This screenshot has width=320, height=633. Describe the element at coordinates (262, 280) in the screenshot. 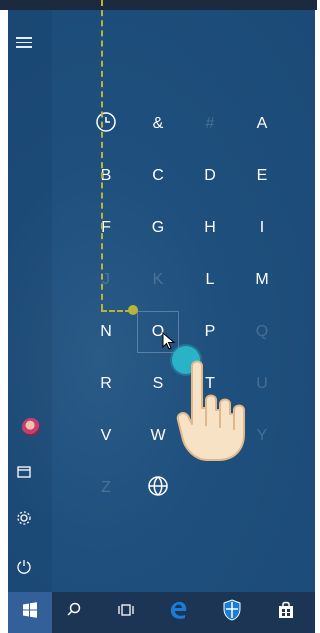

I see `letter-cell: M` at that location.